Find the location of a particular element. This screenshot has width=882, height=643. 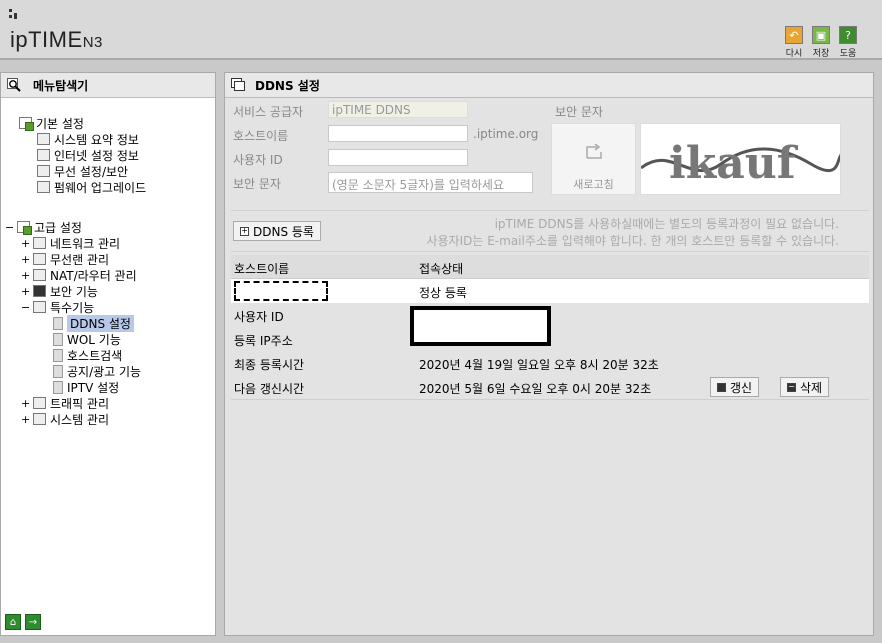

menu-ddns-settings: DDNS 설정 is located at coordinates (93, 323).